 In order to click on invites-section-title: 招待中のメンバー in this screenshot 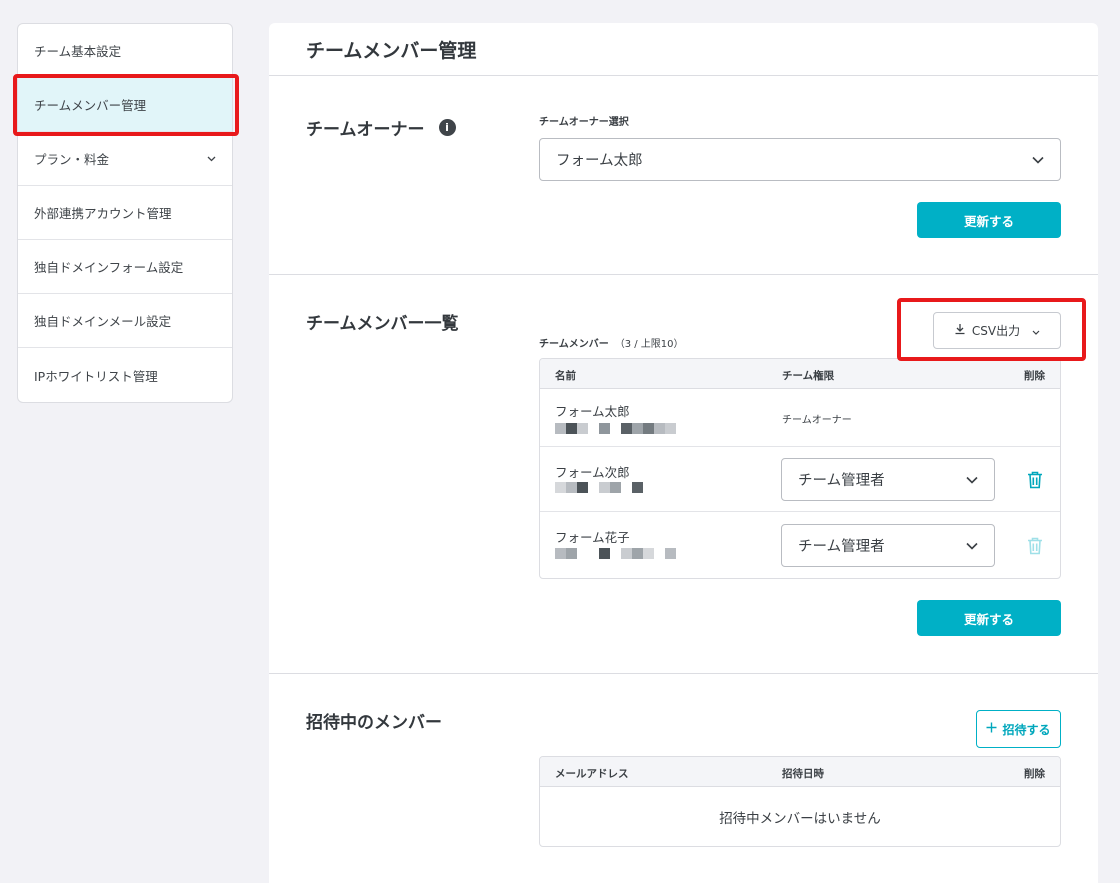, I will do `click(374, 720)`.